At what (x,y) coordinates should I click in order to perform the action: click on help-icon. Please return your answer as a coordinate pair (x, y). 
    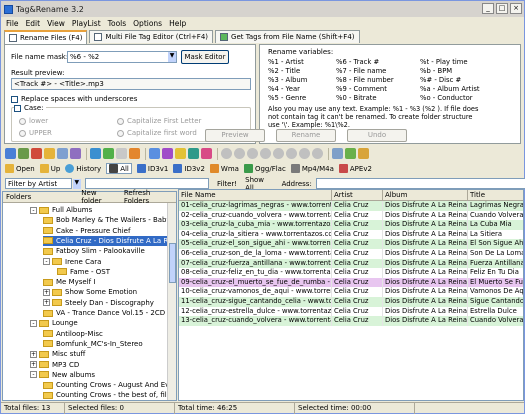
    Looking at the image, I should click on (363, 153).